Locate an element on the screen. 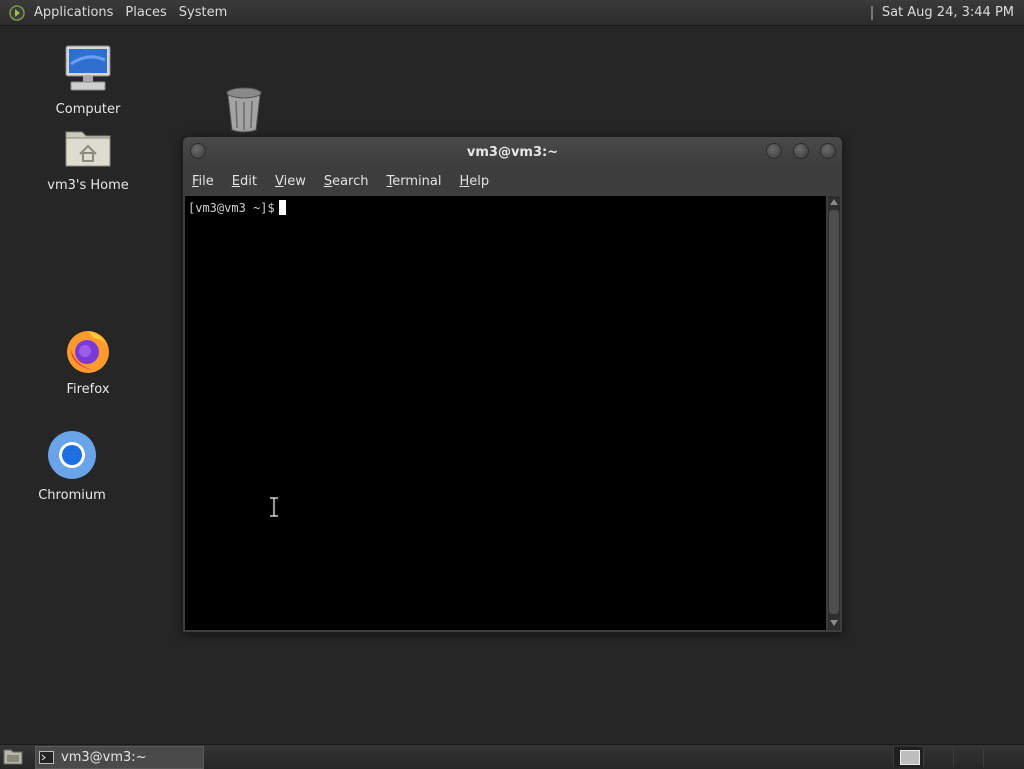  desktop-icon-chromium: Chromium is located at coordinates (72, 466).